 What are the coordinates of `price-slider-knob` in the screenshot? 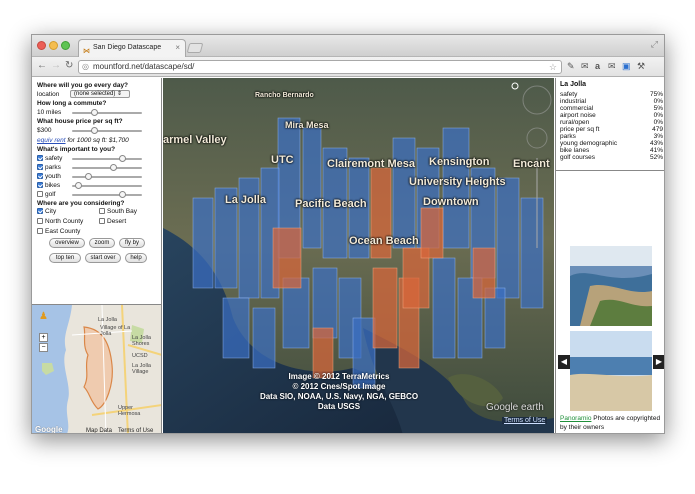 It's located at (94, 130).